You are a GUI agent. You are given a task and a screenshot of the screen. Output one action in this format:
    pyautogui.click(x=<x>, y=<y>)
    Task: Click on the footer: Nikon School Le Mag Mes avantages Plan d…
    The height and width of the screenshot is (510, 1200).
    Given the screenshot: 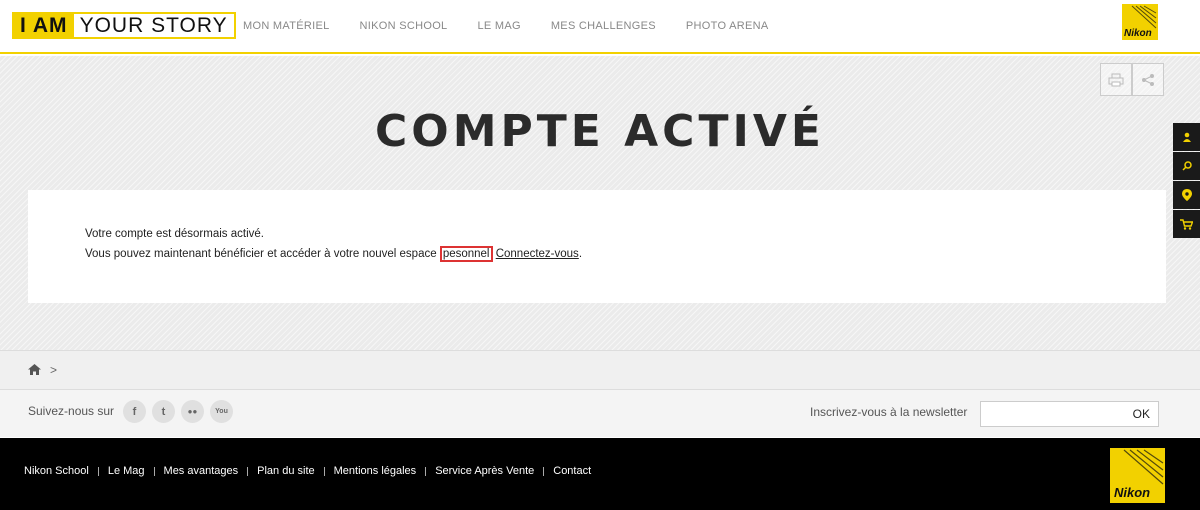 What is the action you would take?
    pyautogui.click(x=600, y=474)
    